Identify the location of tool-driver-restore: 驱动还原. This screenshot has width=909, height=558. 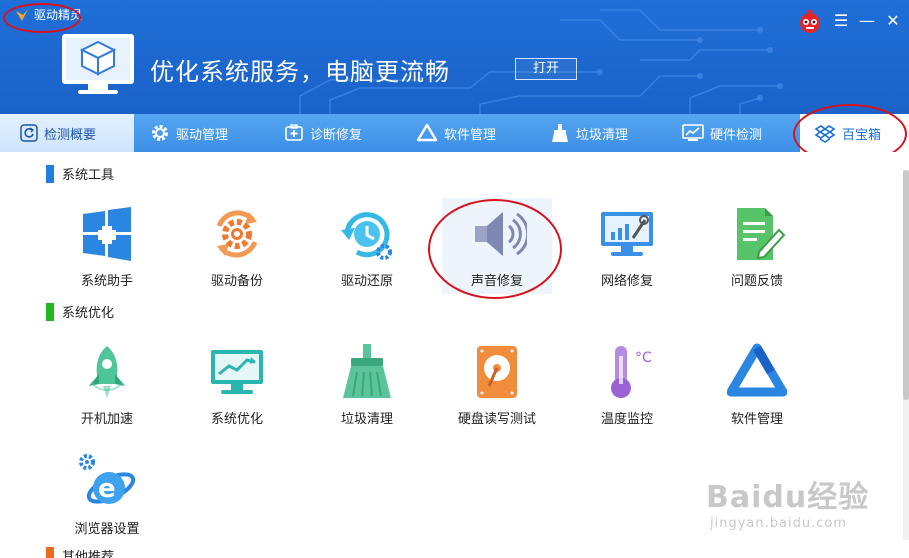
(367, 246).